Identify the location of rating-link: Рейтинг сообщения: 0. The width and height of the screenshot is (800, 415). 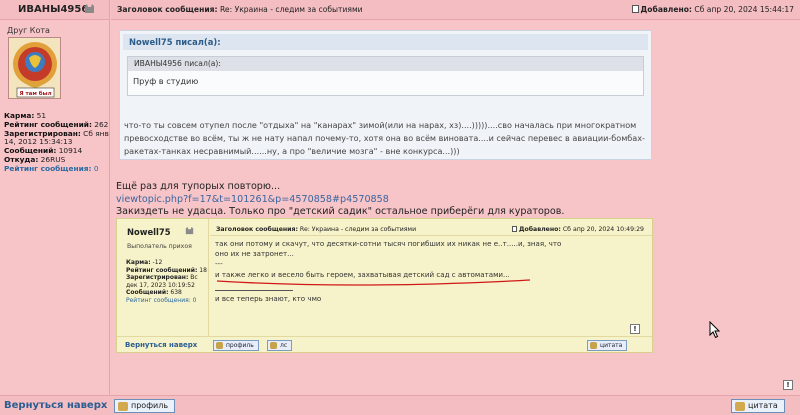
(51, 168).